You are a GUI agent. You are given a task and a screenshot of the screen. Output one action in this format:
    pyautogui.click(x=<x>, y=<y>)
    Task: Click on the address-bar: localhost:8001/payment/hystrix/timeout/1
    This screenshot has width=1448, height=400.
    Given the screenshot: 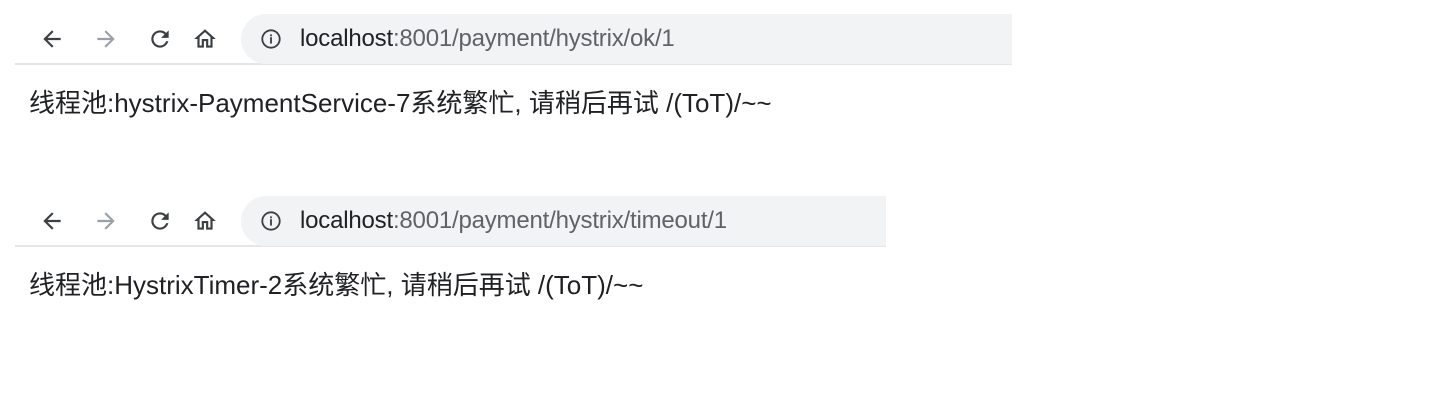 What is the action you would take?
    pyautogui.click(x=563, y=221)
    